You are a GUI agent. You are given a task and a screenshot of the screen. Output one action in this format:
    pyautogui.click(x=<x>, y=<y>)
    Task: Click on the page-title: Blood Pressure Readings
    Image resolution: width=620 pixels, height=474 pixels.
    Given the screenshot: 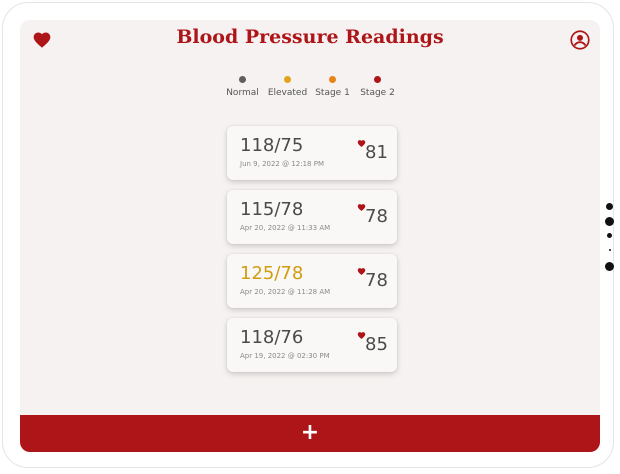 What is the action you would take?
    pyautogui.click(x=310, y=37)
    